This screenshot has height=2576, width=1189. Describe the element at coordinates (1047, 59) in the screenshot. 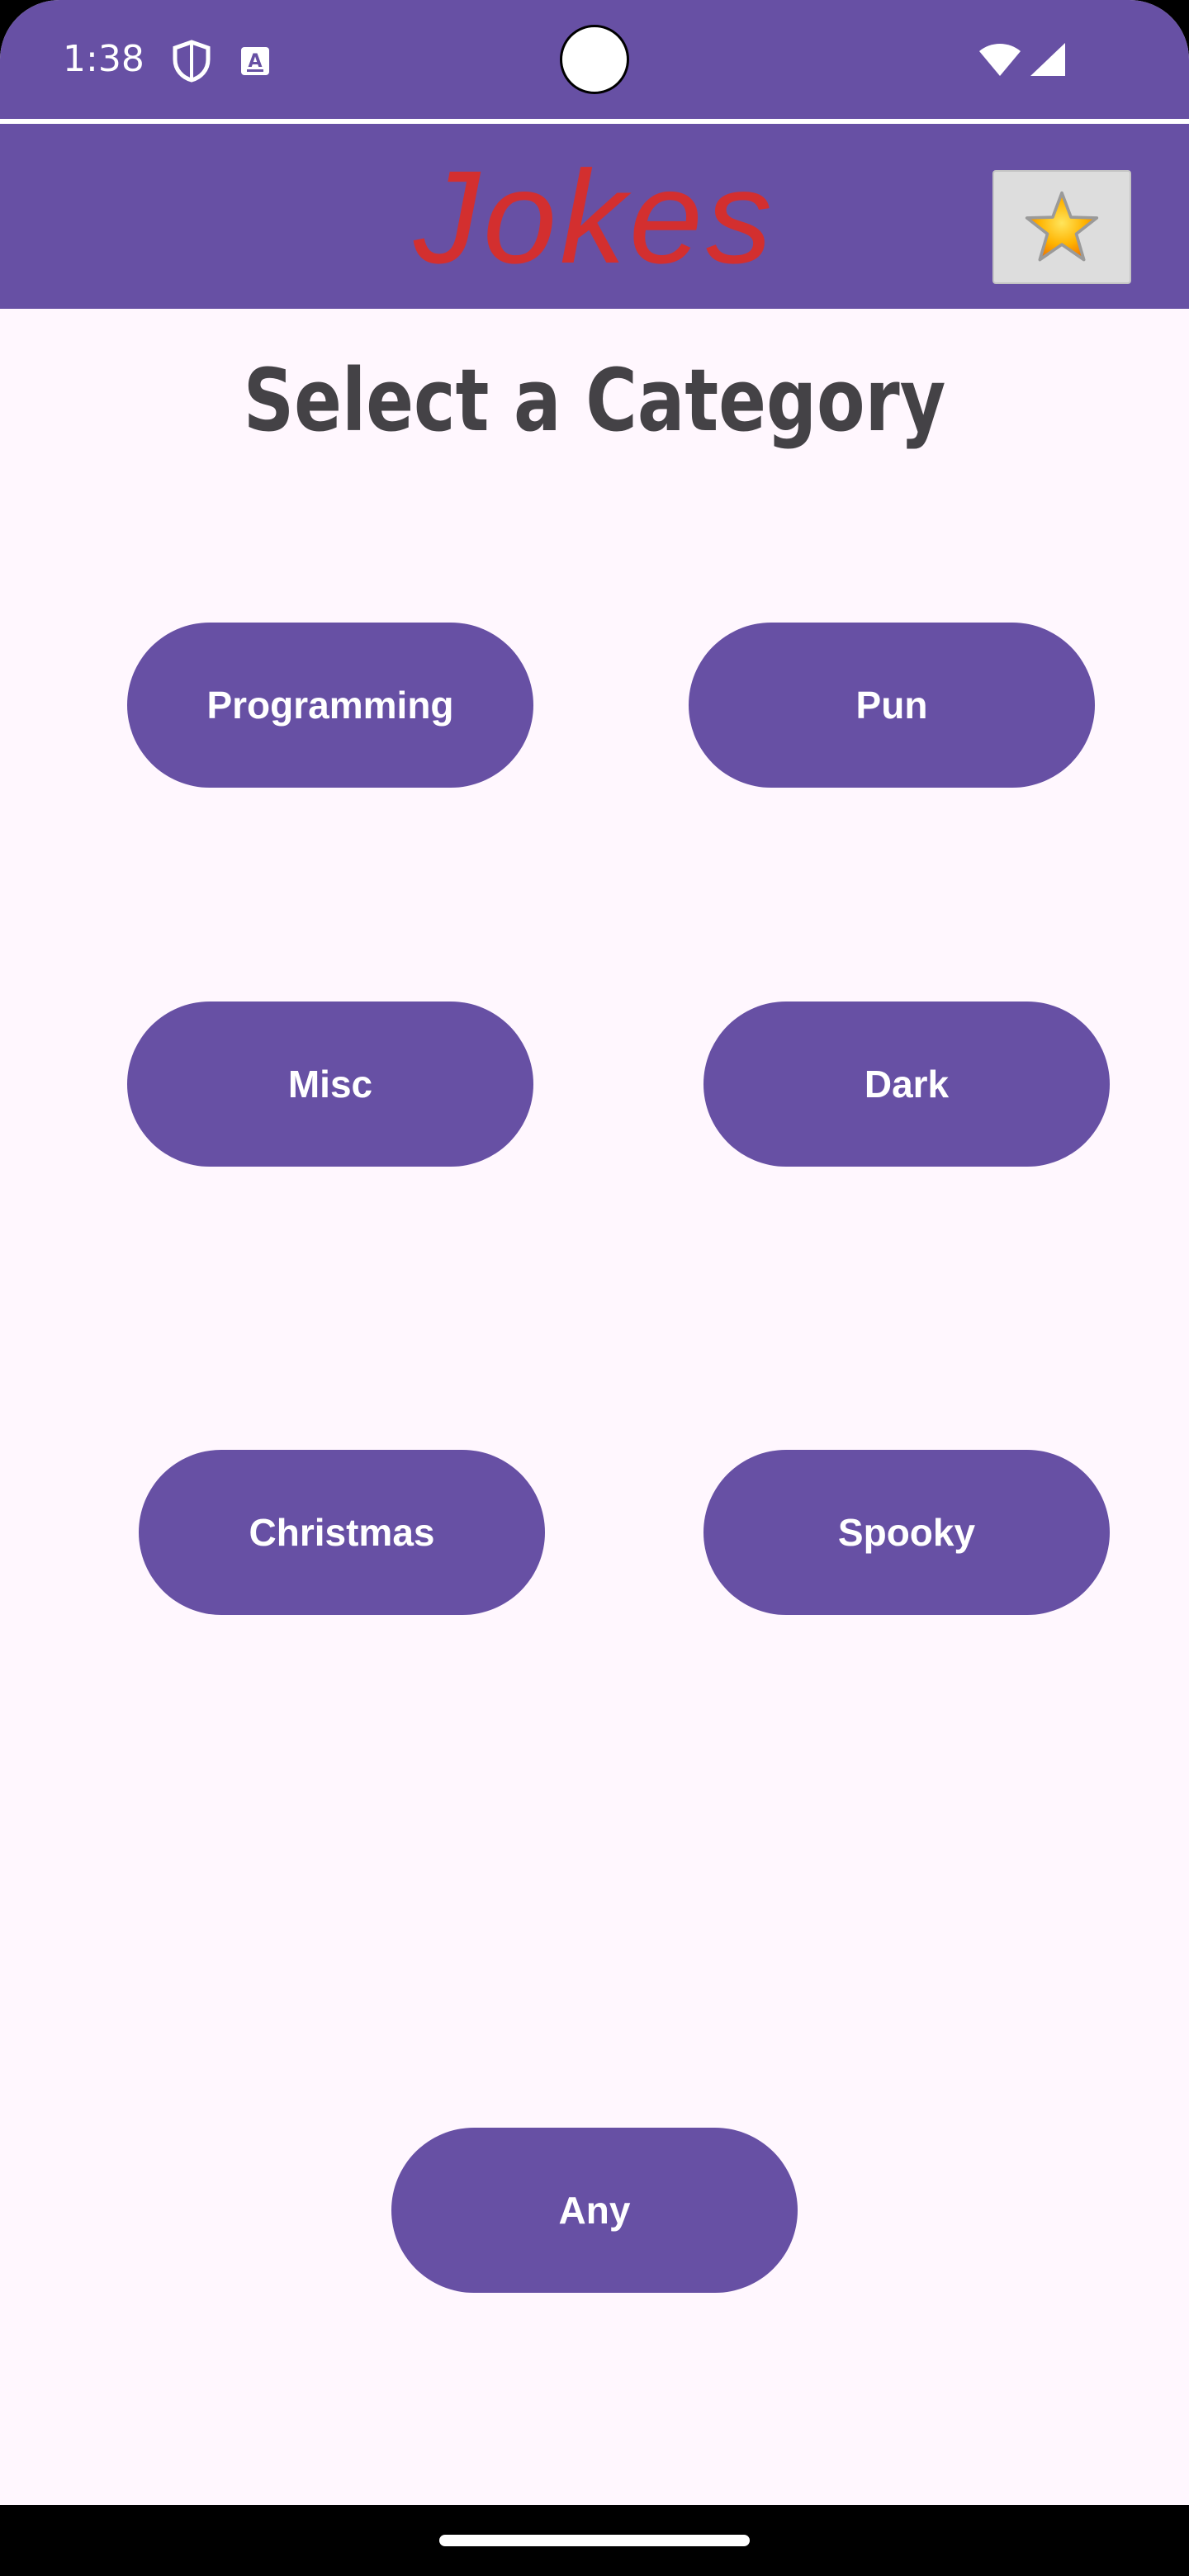

I see `cell-signal-icon` at that location.